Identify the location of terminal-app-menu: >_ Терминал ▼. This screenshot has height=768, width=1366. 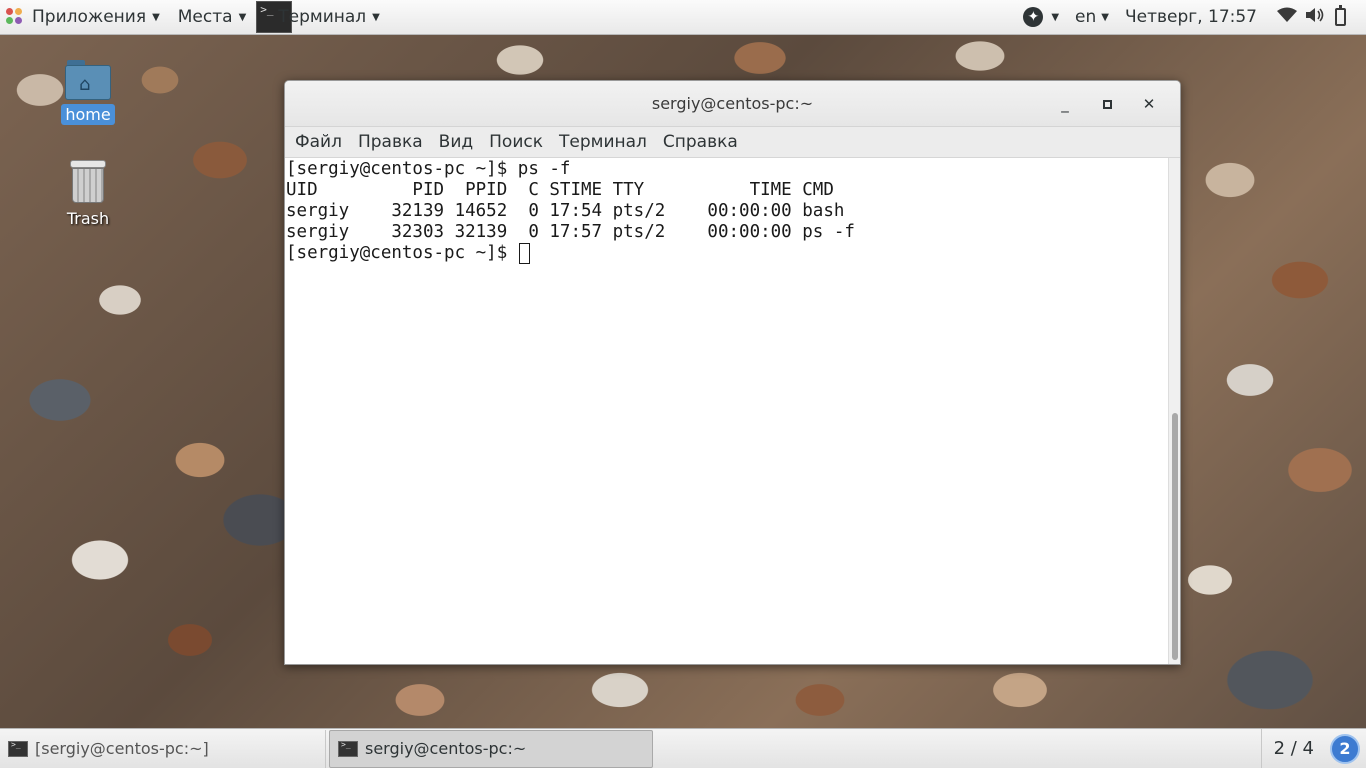
(321, 17).